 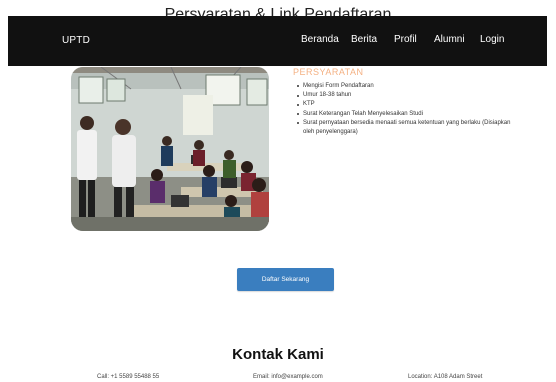 I want to click on contact-phone: Call: +1 5589 55488 55, so click(x=128, y=377).